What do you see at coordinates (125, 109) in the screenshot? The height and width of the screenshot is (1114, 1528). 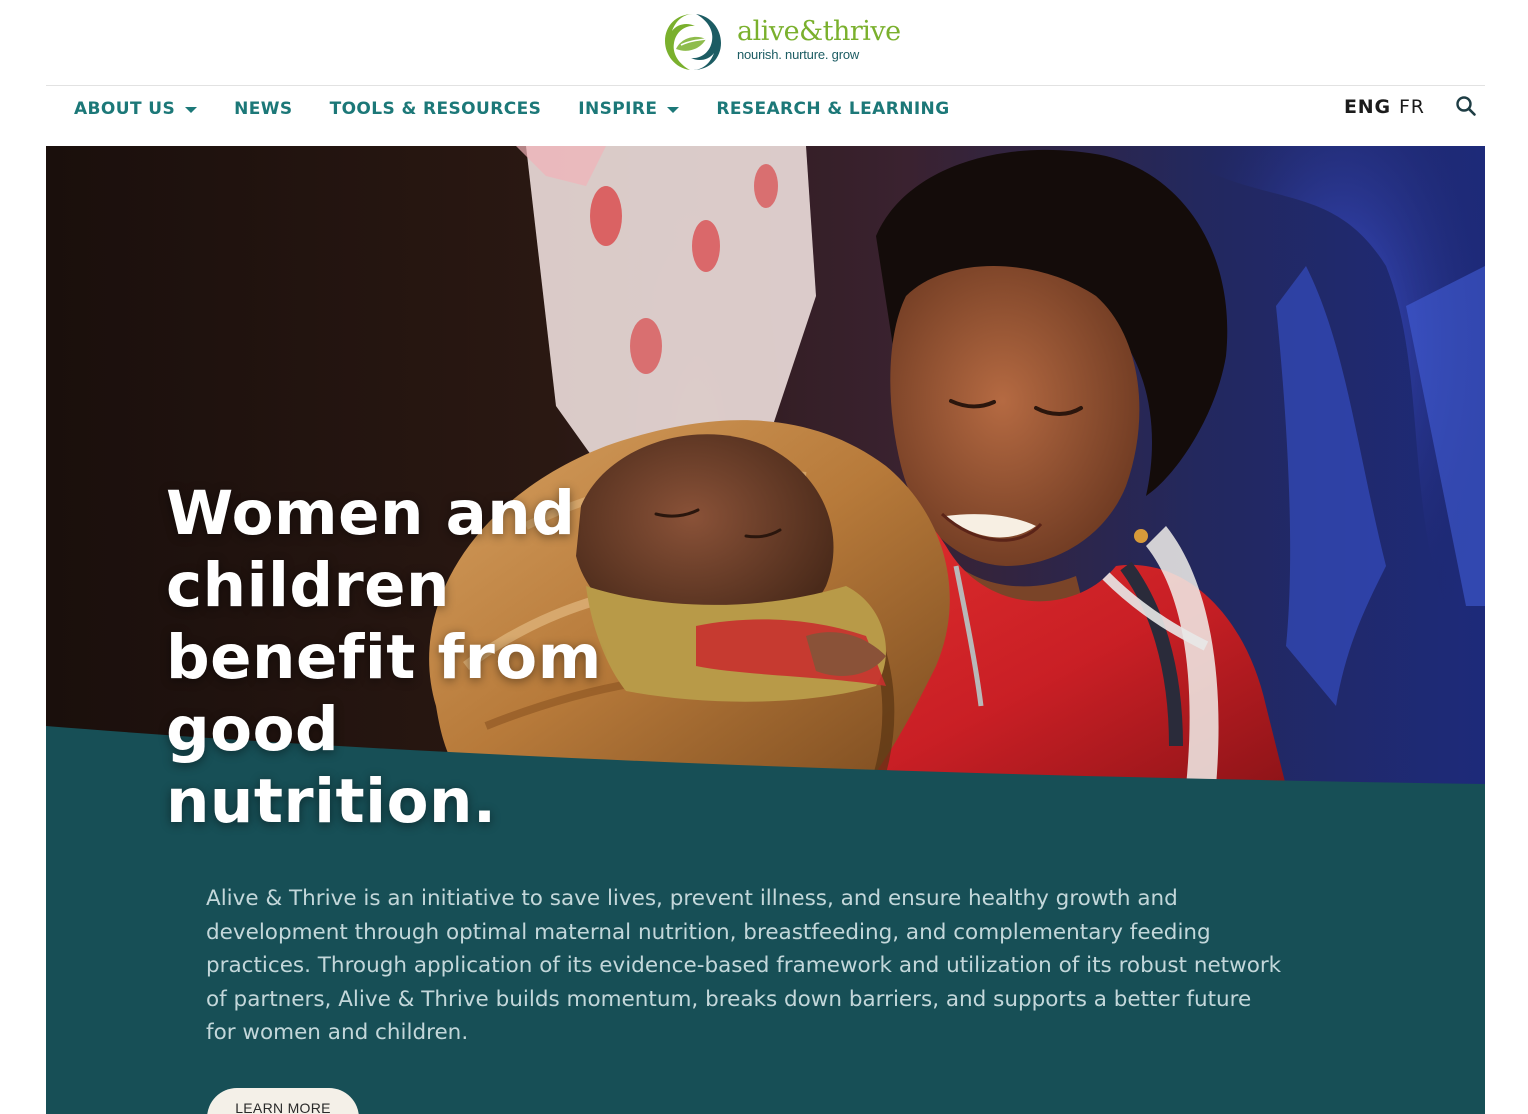 I see `nav-about-us-label: ABOUT US` at bounding box center [125, 109].